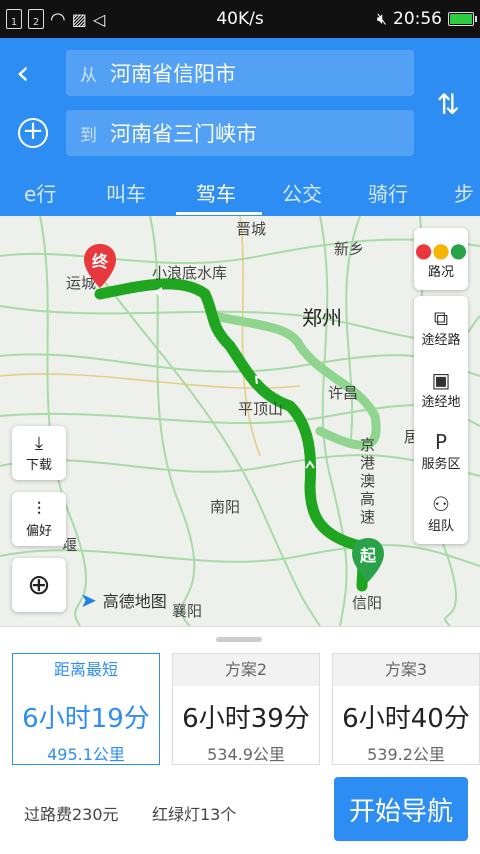 The height and width of the screenshot is (854, 480). Describe the element at coordinates (33, 133) in the screenshot. I see `add-waypoint-icon: +` at that location.